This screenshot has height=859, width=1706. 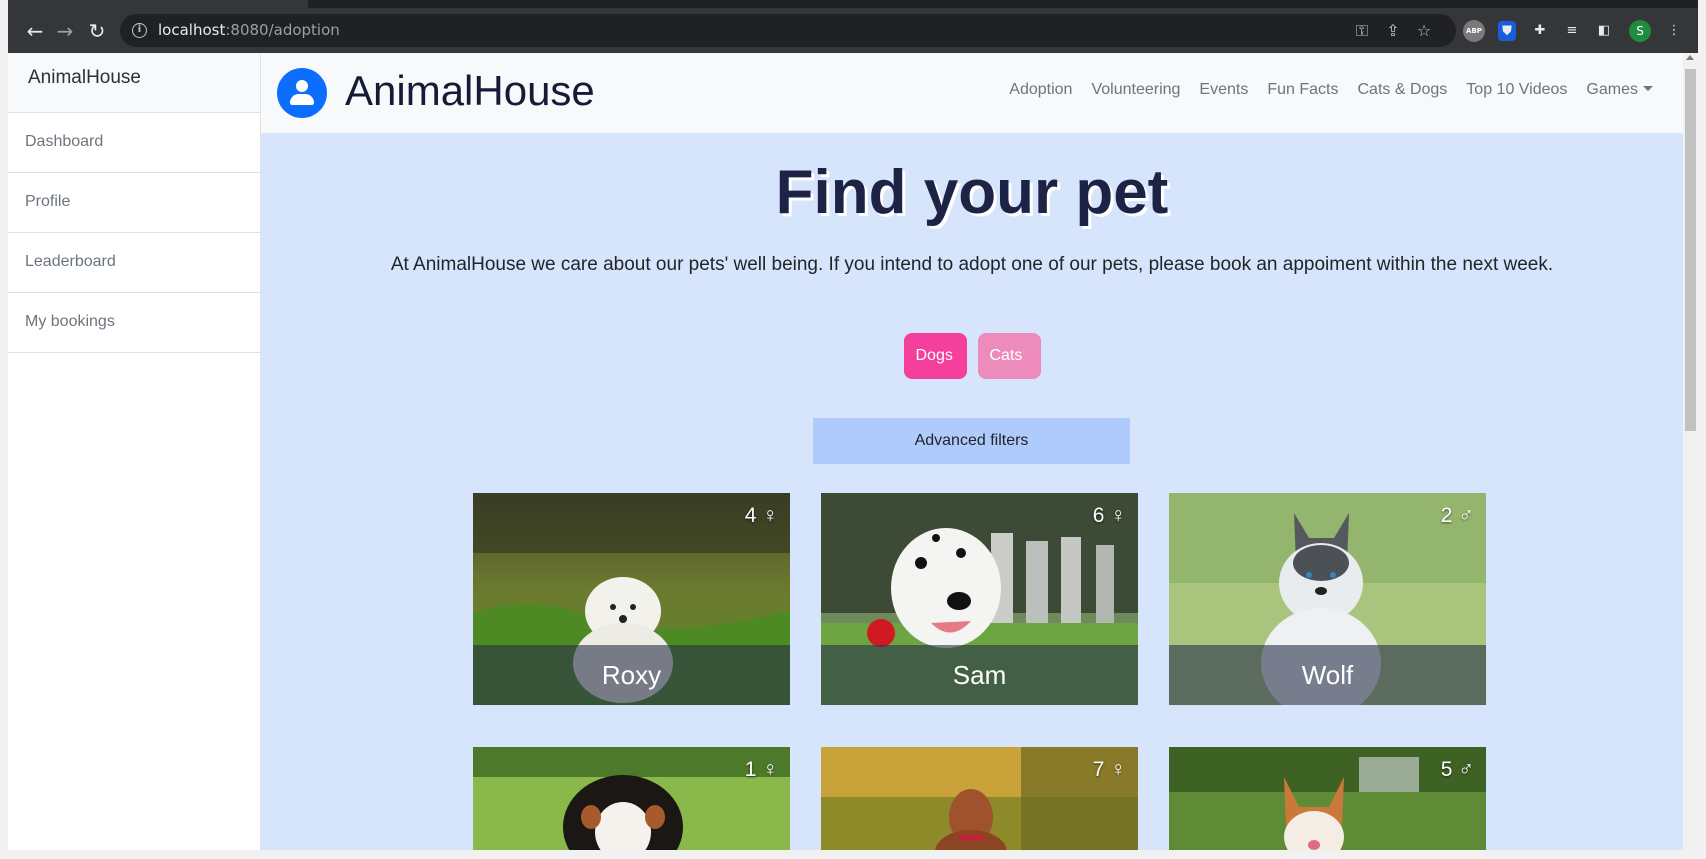 I want to click on profile-initial: S, so click(x=1640, y=31).